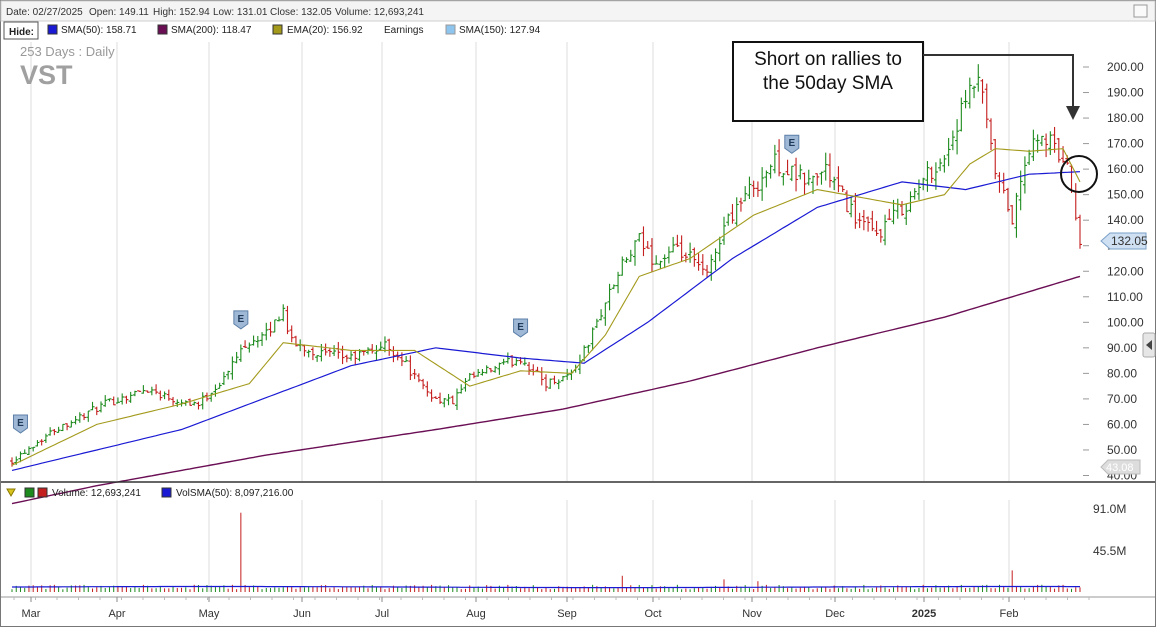  I want to click on yaxis-tick-label: 170.00, so click(1125, 144).